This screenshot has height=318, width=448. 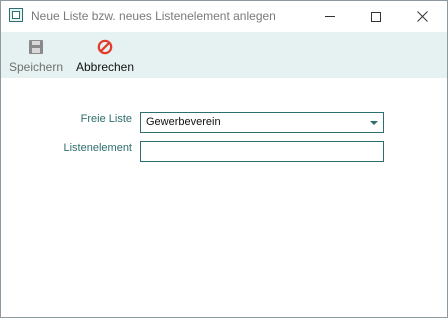 What do you see at coordinates (36, 56) in the screenshot?
I see `save-button: Speichern` at bounding box center [36, 56].